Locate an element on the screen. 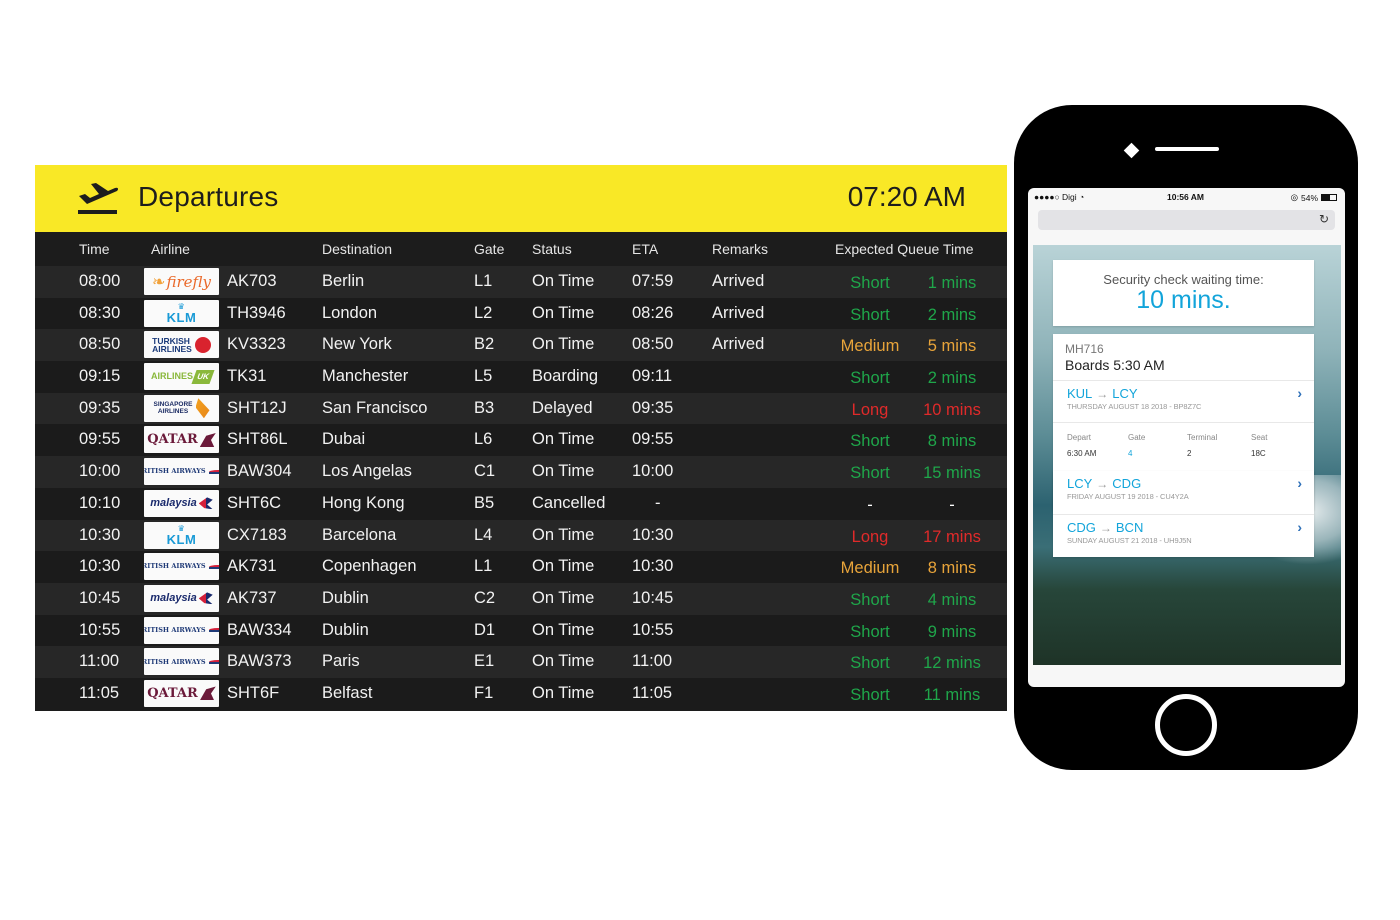  detail-terminal: Terminal 2 is located at coordinates (1202, 445).